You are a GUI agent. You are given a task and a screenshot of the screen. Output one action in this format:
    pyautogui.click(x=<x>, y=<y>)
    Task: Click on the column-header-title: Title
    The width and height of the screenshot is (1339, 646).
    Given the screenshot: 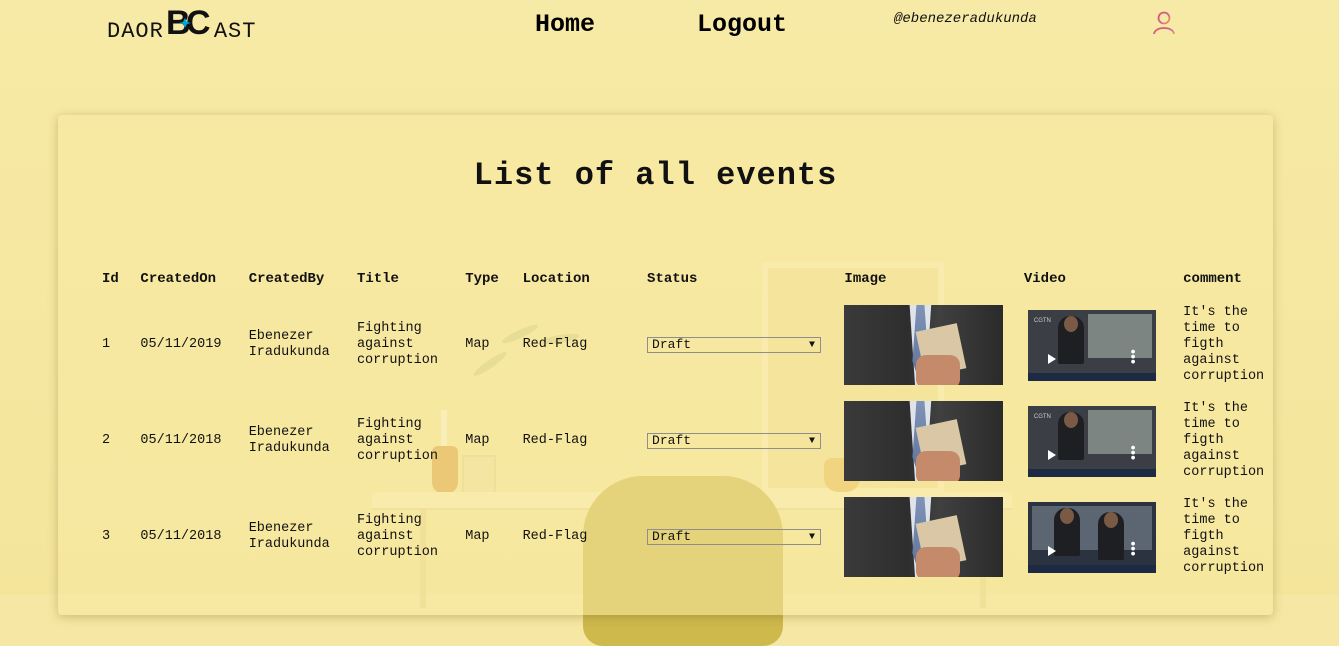 What is the action you would take?
    pyautogui.click(x=377, y=279)
    